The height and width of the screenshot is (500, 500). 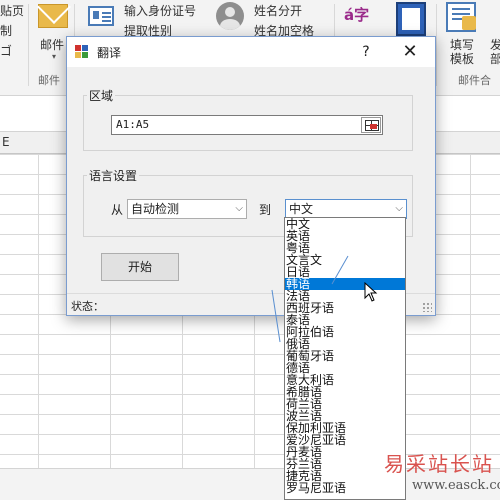 I want to click on id-card-icon, so click(x=101, y=16).